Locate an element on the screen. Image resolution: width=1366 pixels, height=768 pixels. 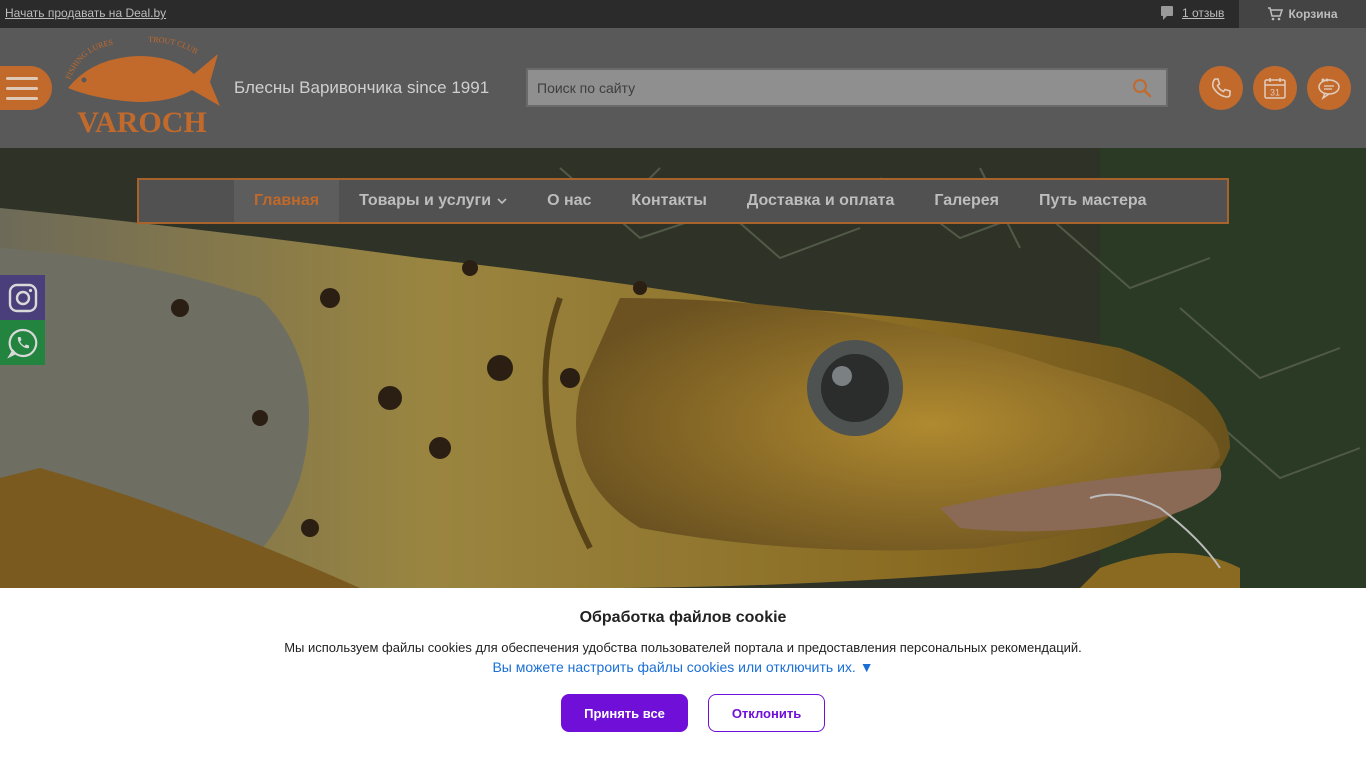
search-button is located at coordinates (1142, 87).